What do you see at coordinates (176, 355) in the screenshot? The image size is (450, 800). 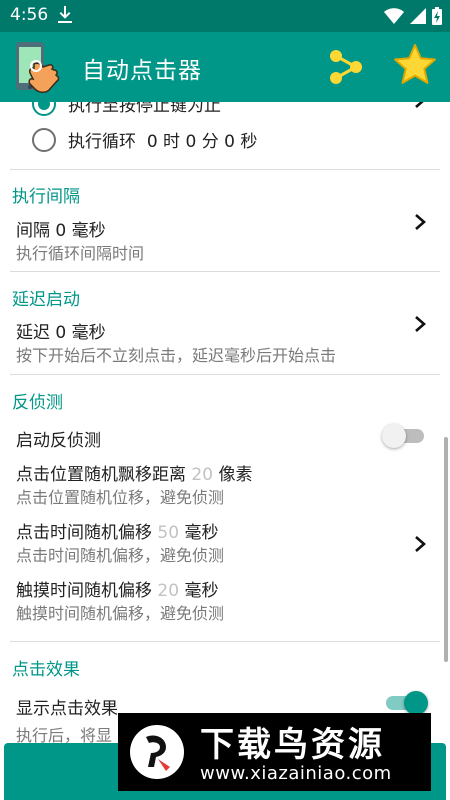 I see `delay-subtitle: 按下开始后不立刻点击，延迟毫秒后开始点击` at bounding box center [176, 355].